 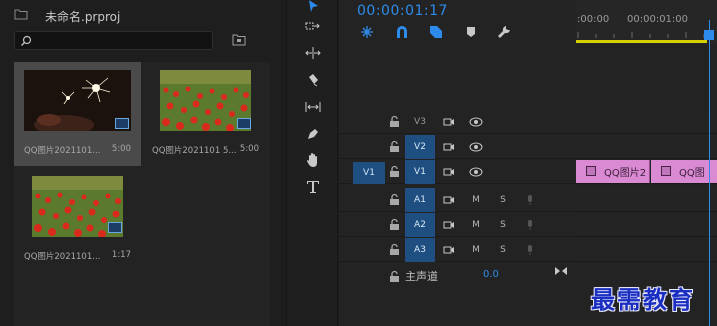 I want to click on nest-toggle-icon, so click(x=367, y=32).